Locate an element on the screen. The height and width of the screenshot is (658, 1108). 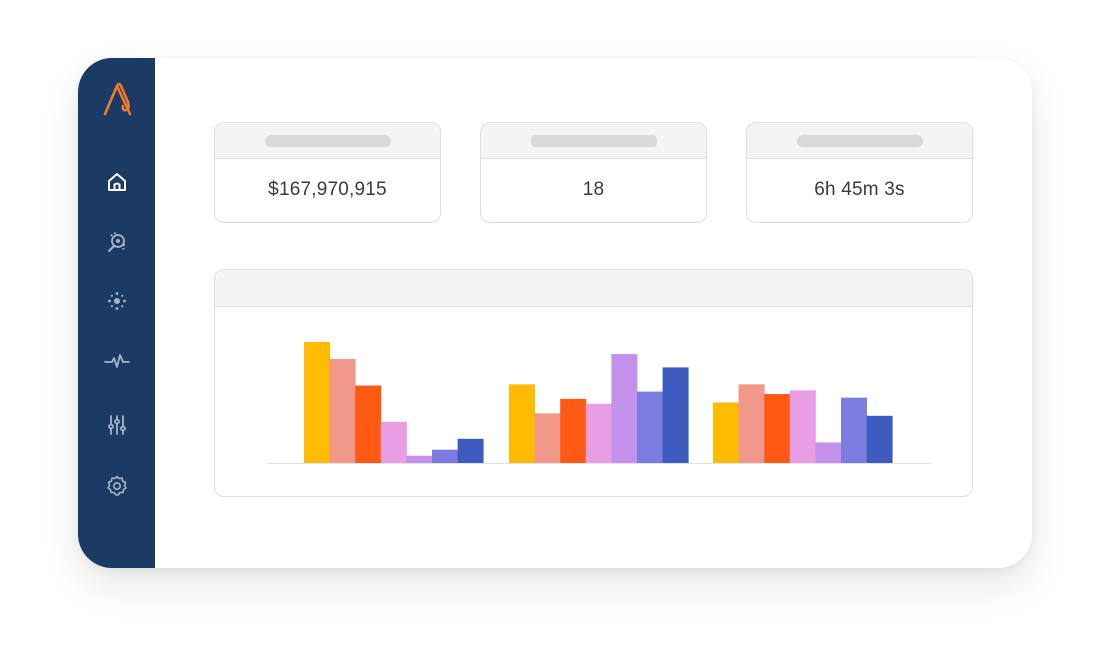
stat-card-duration: 6h 45m 3s is located at coordinates (859, 172).